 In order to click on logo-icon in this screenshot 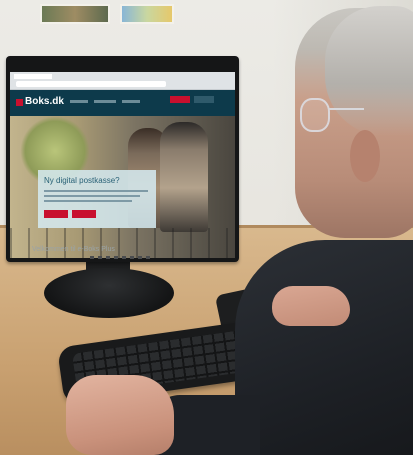, I will do `click(19, 102)`.